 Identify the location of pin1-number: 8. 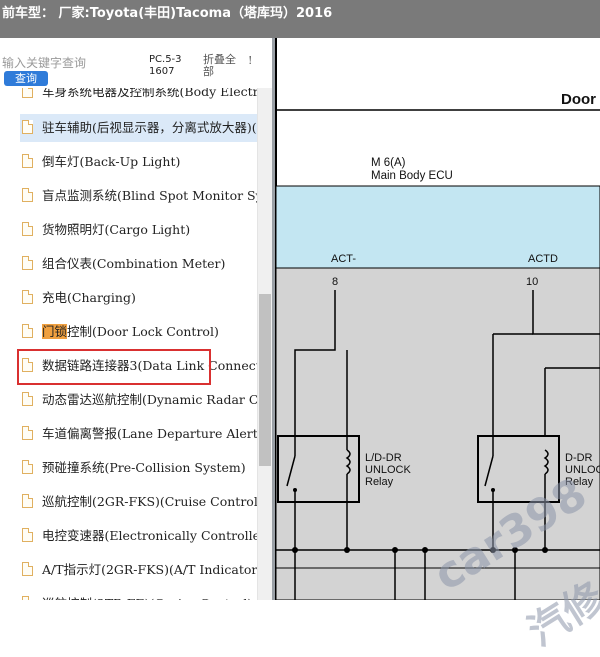
(335, 282).